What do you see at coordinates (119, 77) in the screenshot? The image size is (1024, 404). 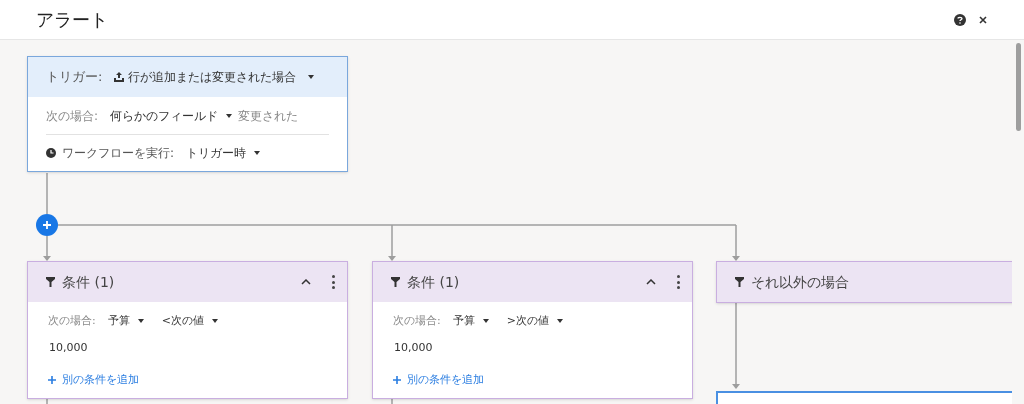 I see `upload-icon` at bounding box center [119, 77].